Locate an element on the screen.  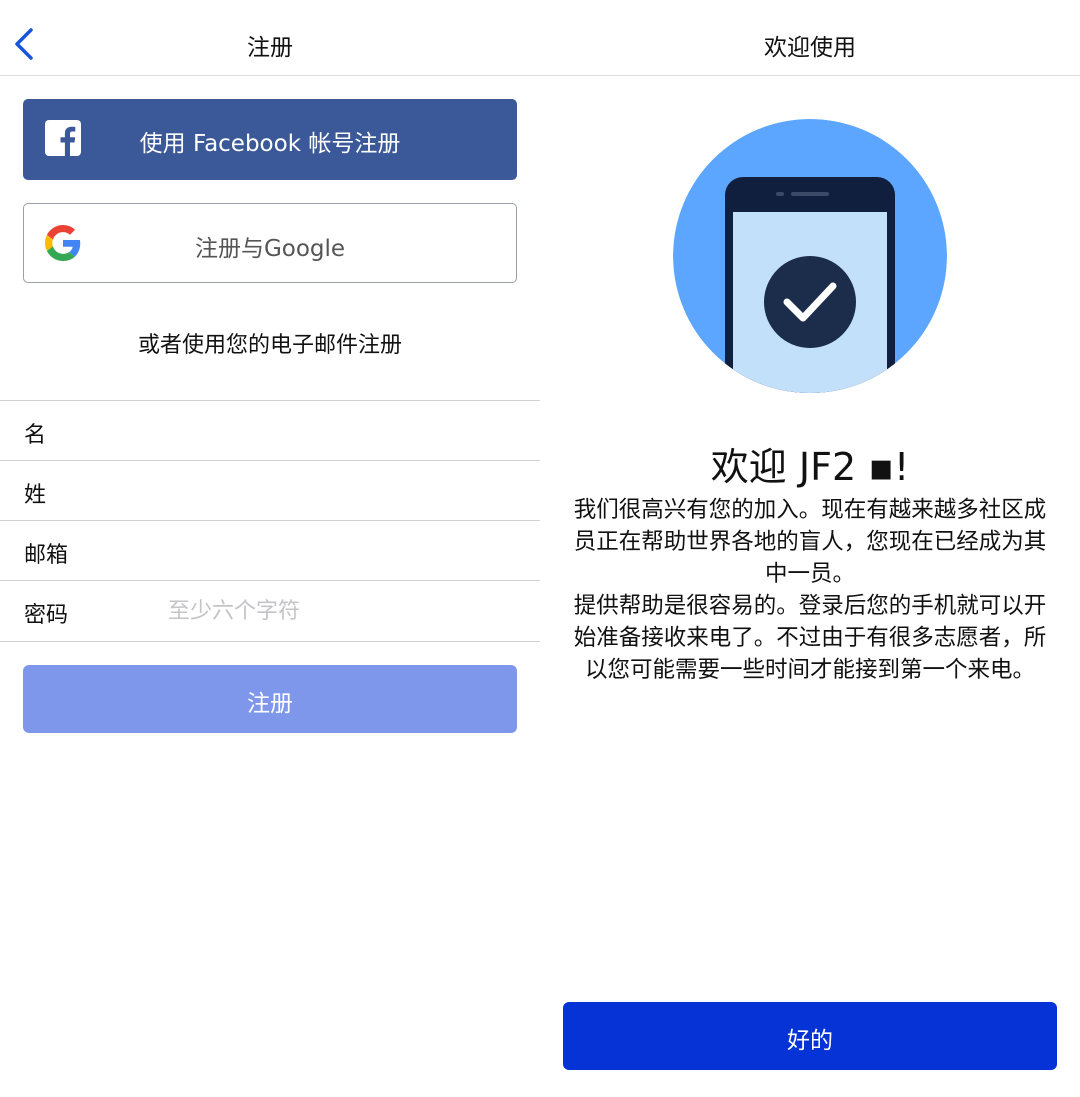
password-field is located at coordinates (343, 611).